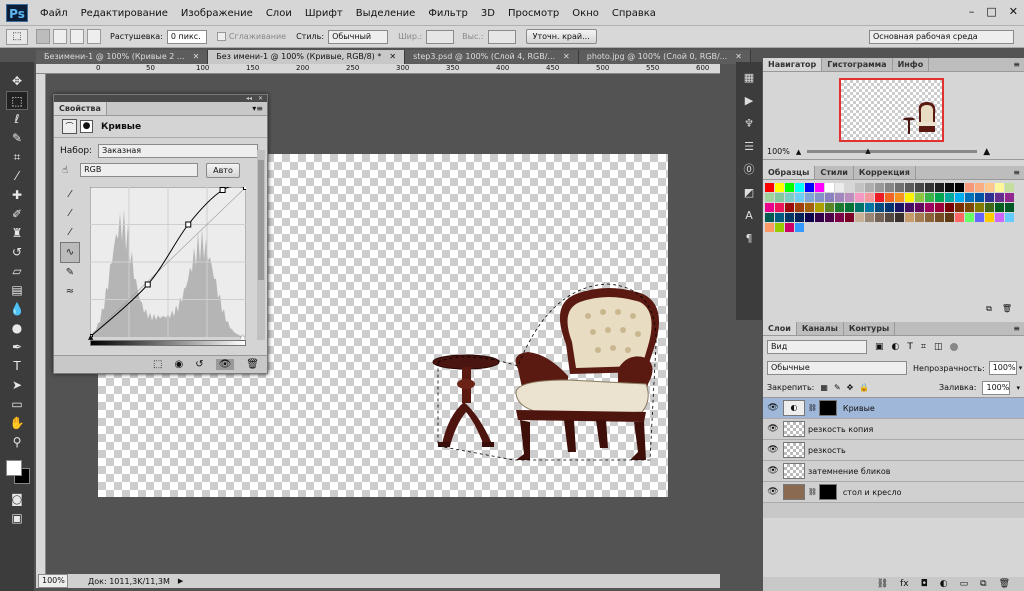  Describe the element at coordinates (991, 11) in the screenshot. I see `maximize-icon: □` at that location.